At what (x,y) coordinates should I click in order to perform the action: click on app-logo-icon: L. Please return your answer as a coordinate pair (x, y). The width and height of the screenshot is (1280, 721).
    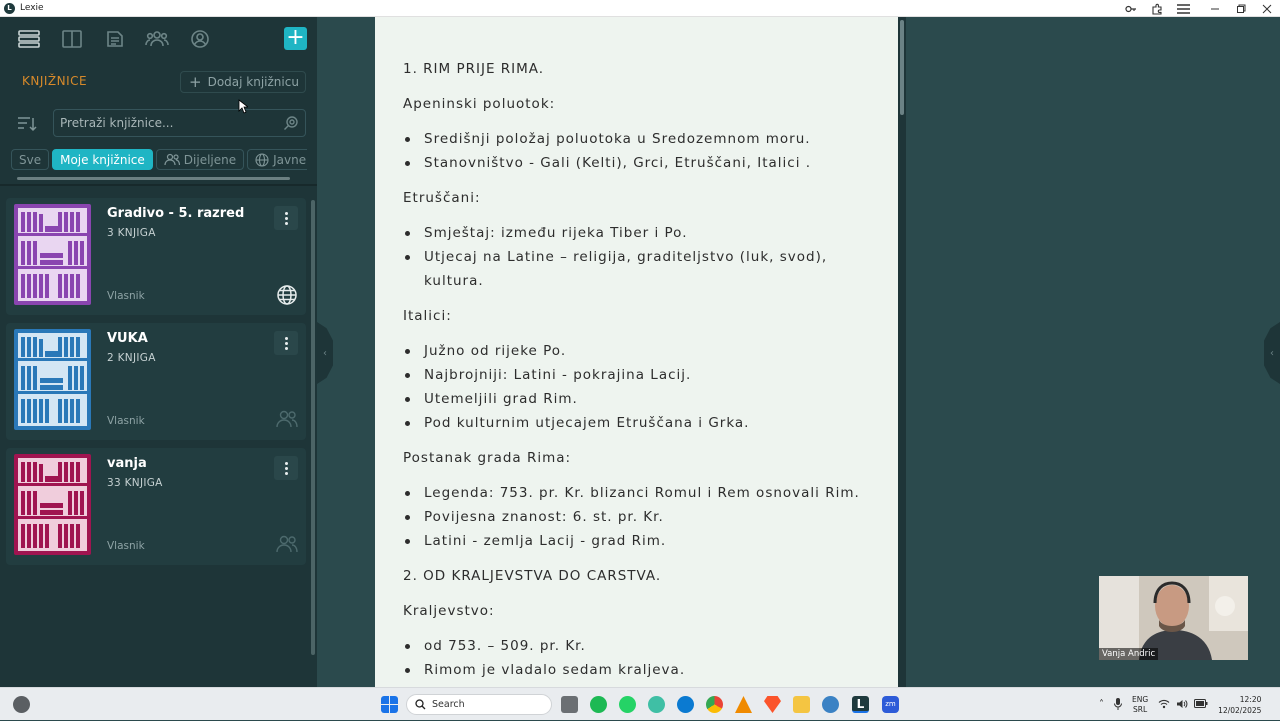
    Looking at the image, I should click on (9, 8).